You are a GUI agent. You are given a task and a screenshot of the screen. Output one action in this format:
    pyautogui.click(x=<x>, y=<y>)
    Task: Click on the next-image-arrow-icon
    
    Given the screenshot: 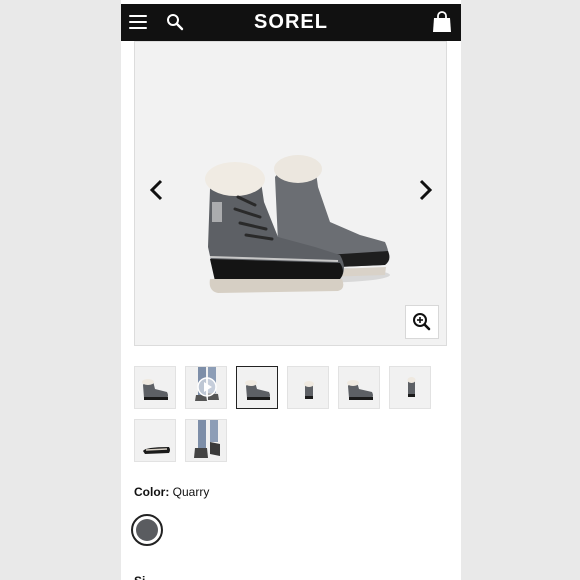 What is the action you would take?
    pyautogui.click(x=425, y=190)
    